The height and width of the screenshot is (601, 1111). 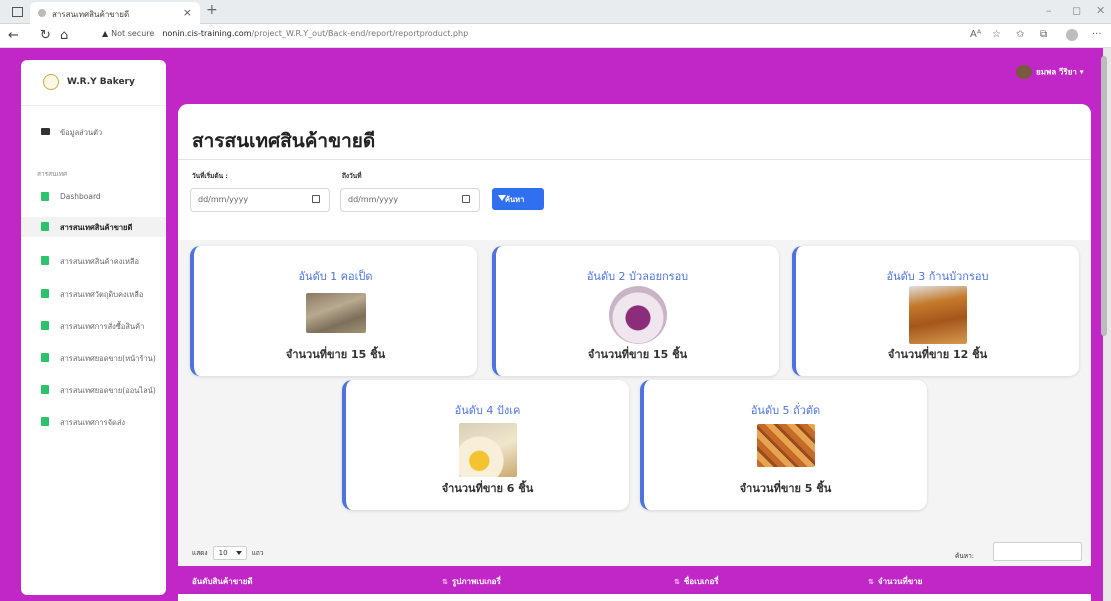 I want to click on end-date-input: dd/mm/yyyy, so click(x=410, y=200).